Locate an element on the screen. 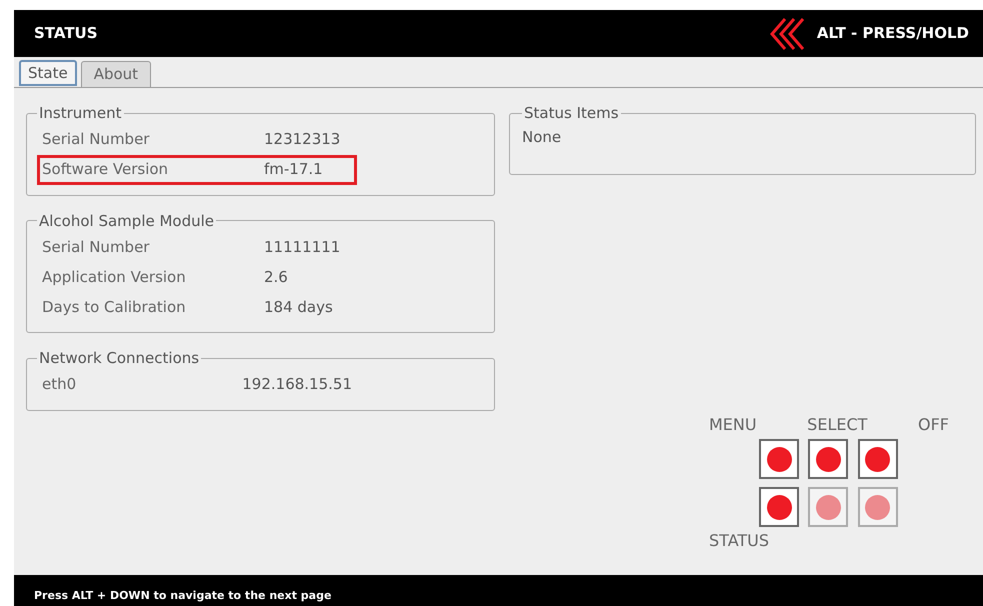 This screenshot has width=983, height=606. field-value: 11111111 is located at coordinates (302, 247).